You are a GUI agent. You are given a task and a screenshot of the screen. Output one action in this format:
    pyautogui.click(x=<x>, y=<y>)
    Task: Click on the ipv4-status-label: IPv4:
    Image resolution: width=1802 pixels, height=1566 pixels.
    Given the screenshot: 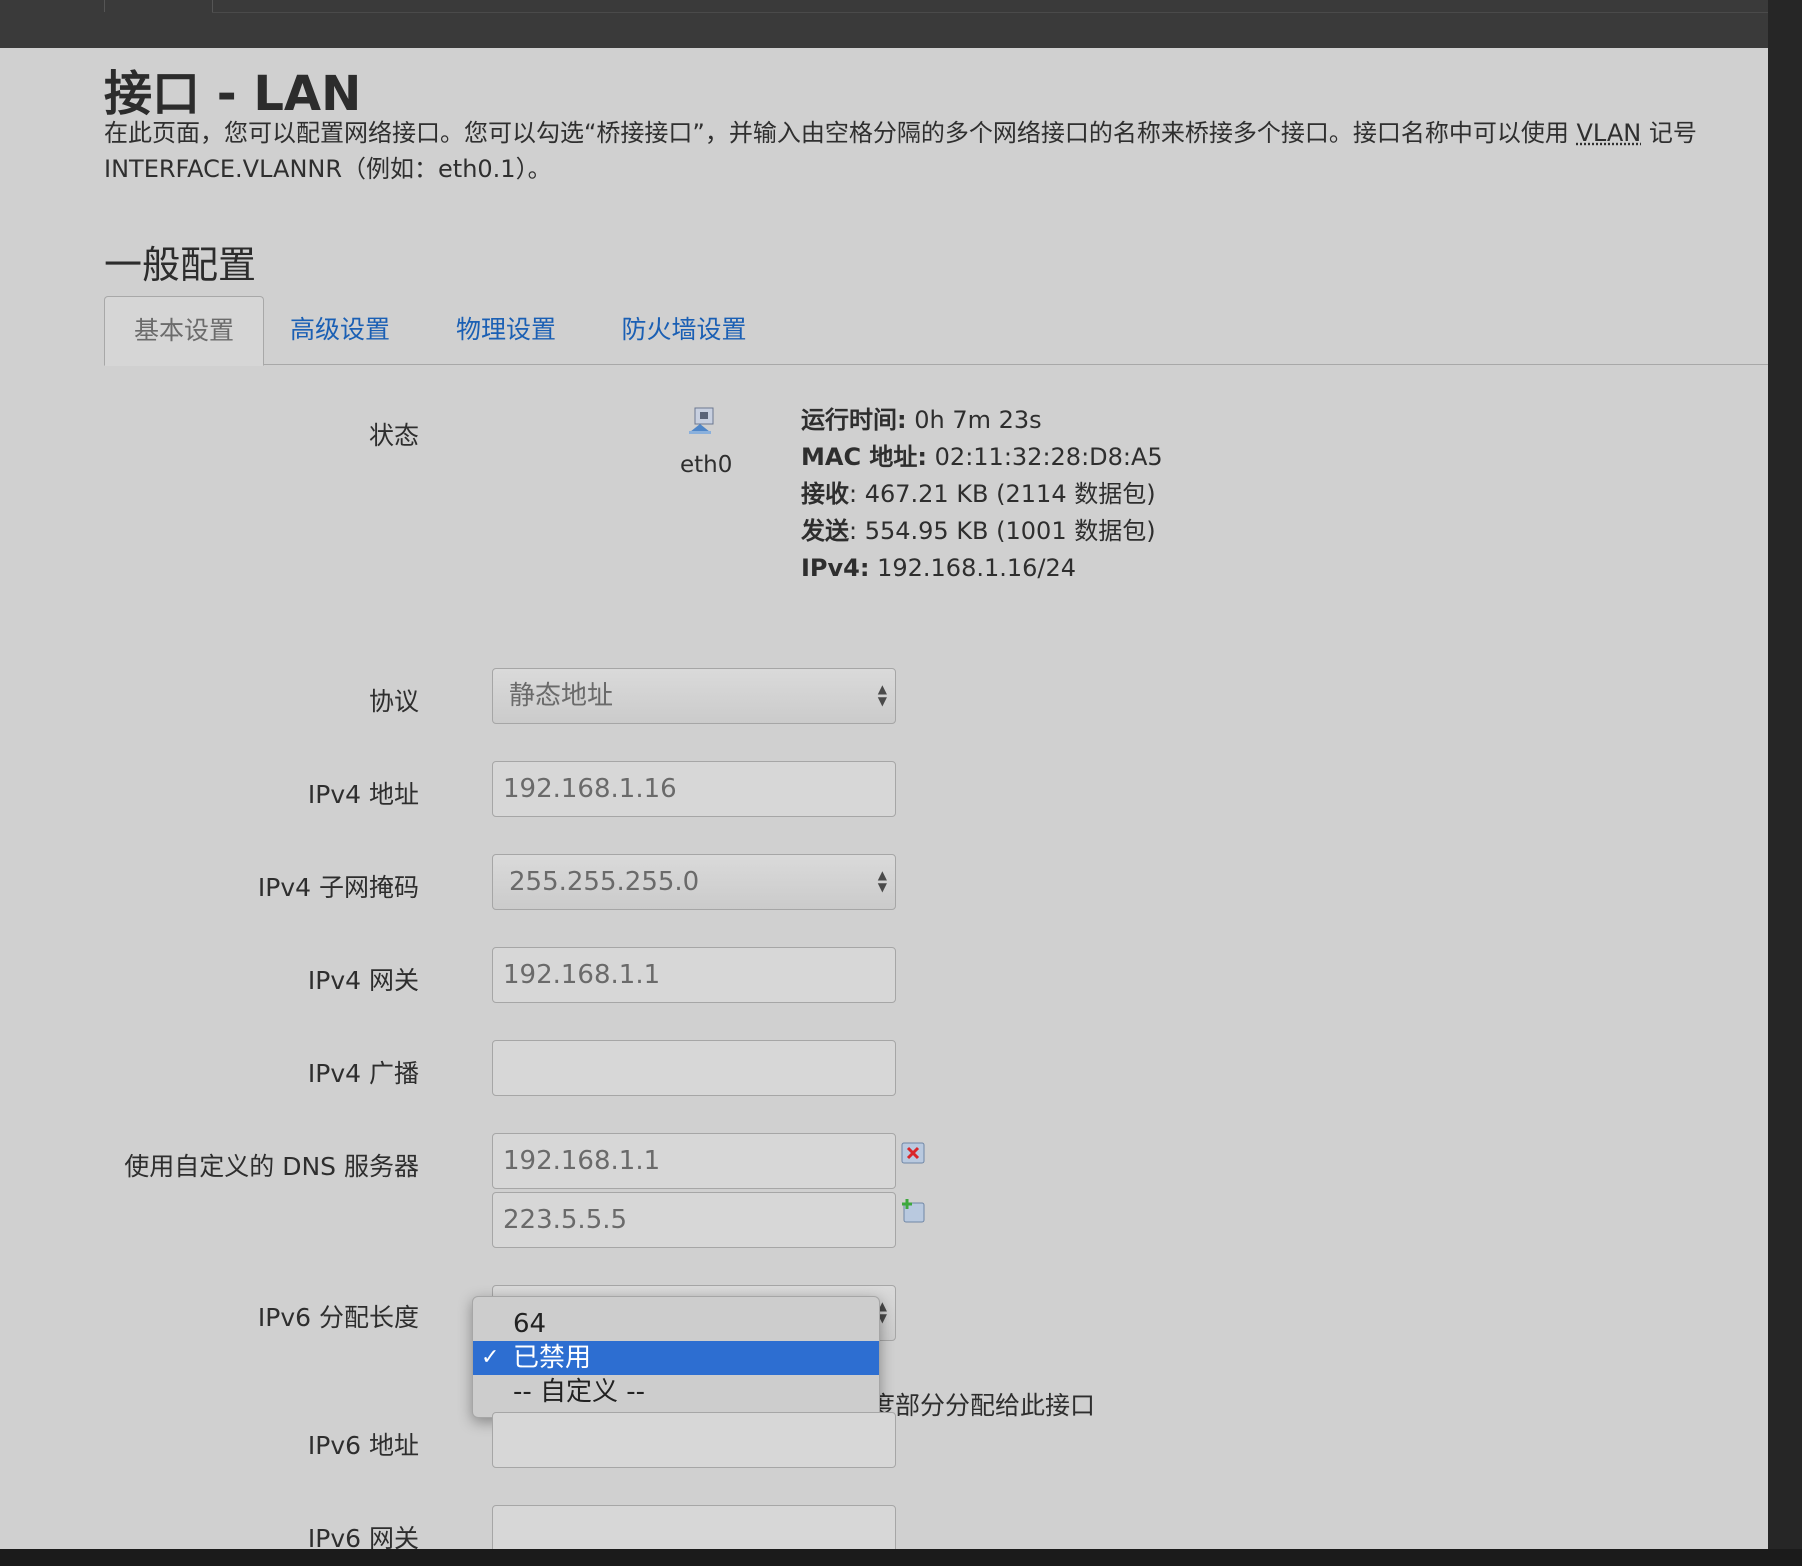 What is the action you would take?
    pyautogui.click(x=835, y=568)
    